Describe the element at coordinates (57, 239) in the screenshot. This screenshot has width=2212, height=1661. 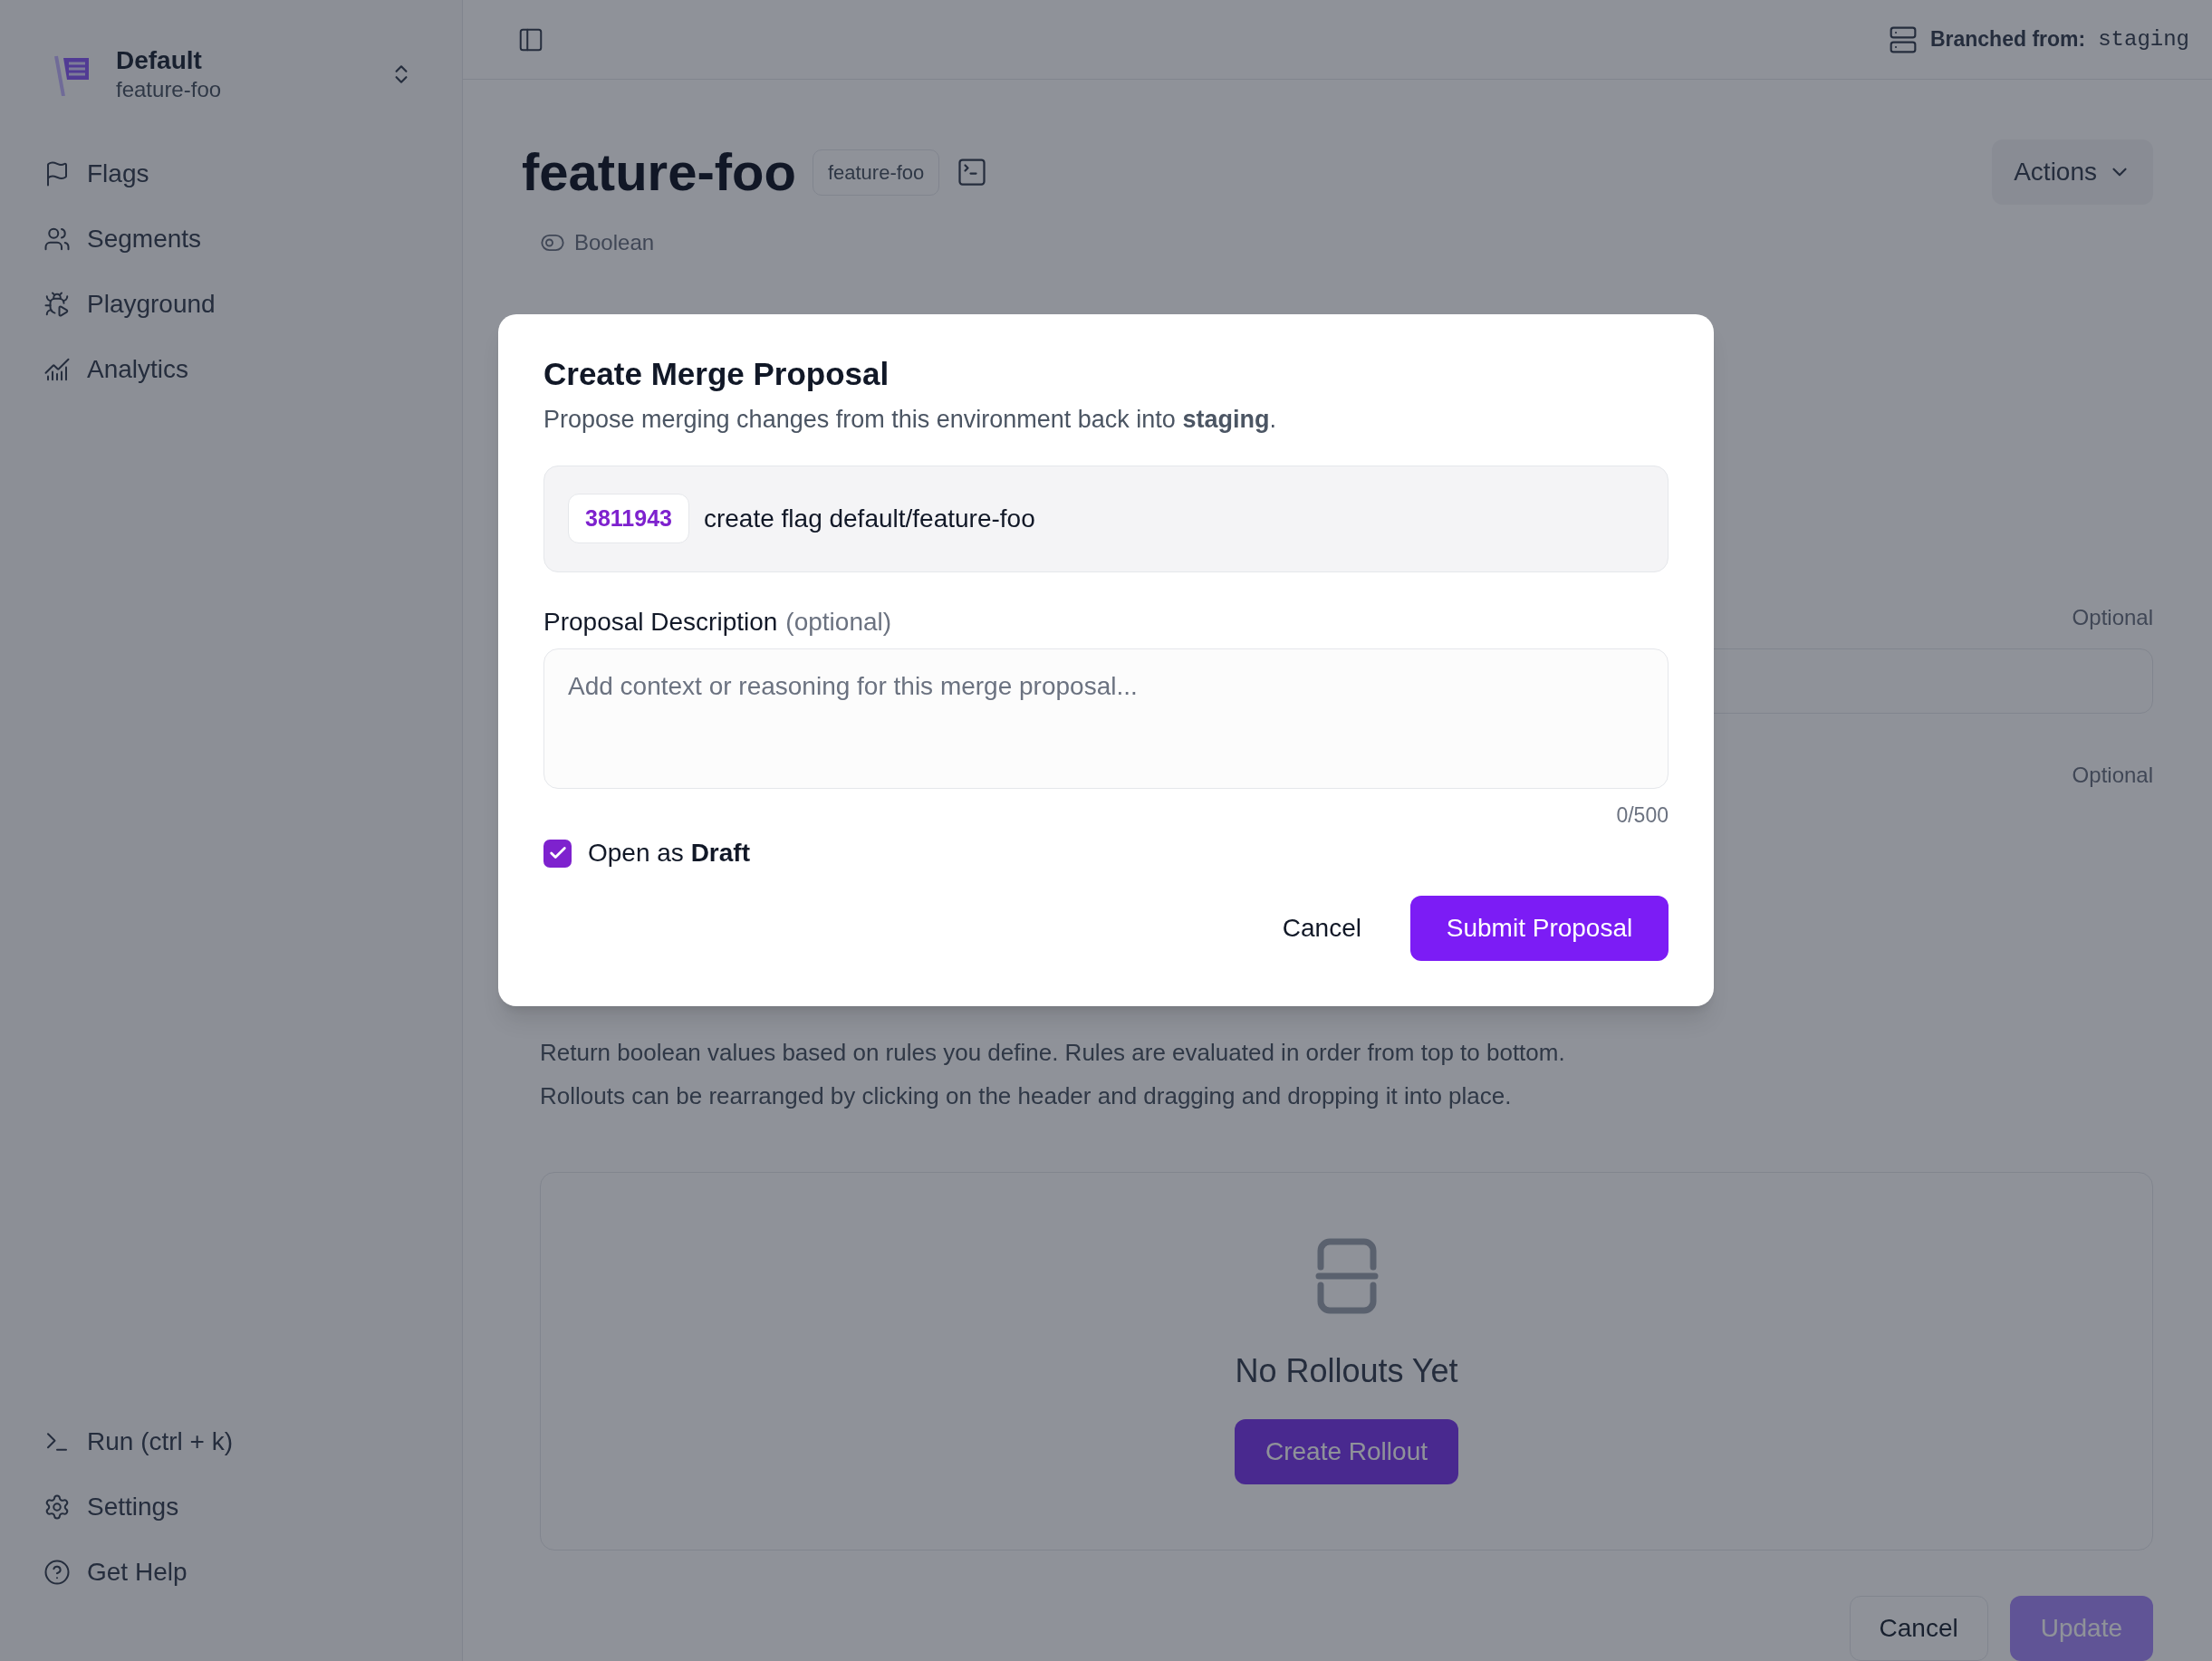
I see `users-icon` at that location.